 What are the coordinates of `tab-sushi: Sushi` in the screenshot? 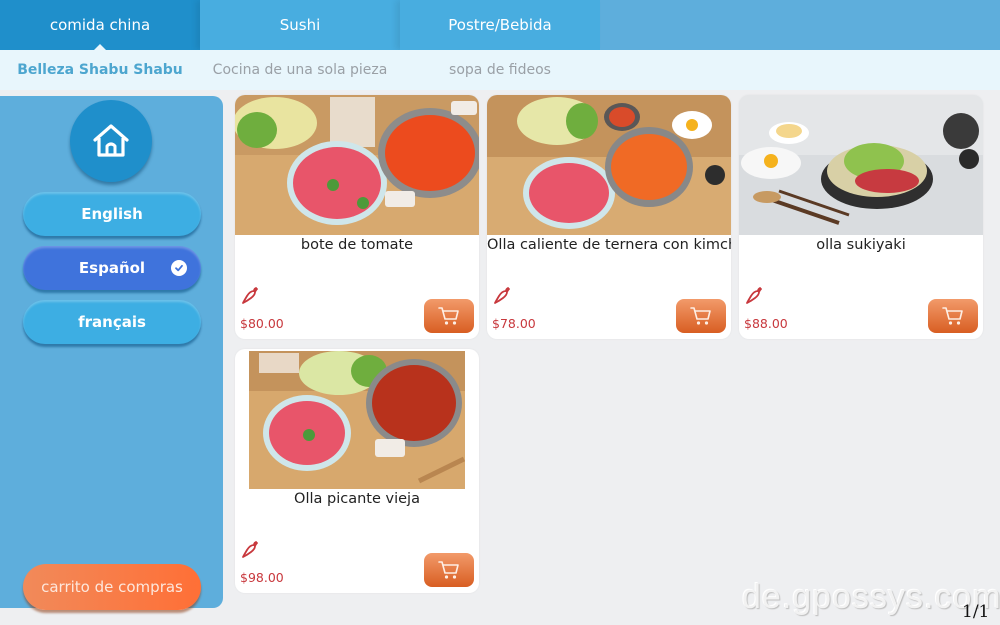 It's located at (300, 25).